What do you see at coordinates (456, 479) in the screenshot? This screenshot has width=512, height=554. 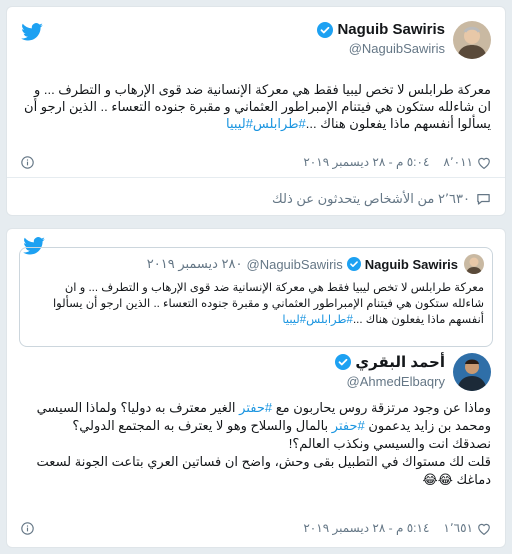 I see `tweet-text-line: دماغك 😂😂` at bounding box center [456, 479].